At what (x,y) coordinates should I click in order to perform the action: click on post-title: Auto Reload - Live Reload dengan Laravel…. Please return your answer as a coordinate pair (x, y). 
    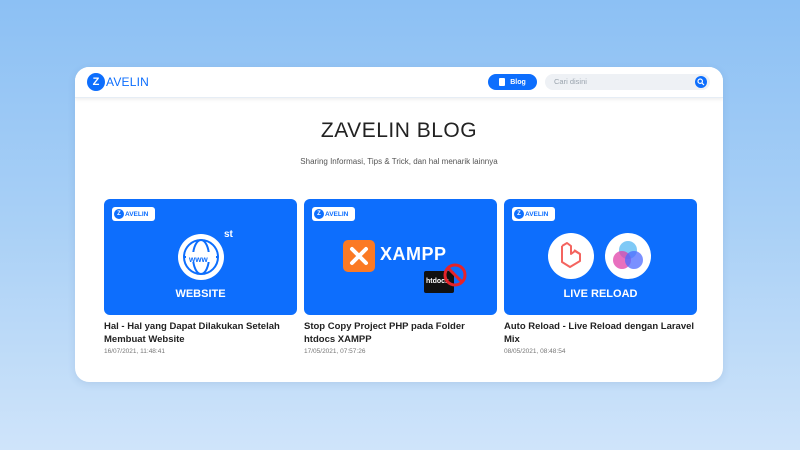
    Looking at the image, I should click on (600, 333).